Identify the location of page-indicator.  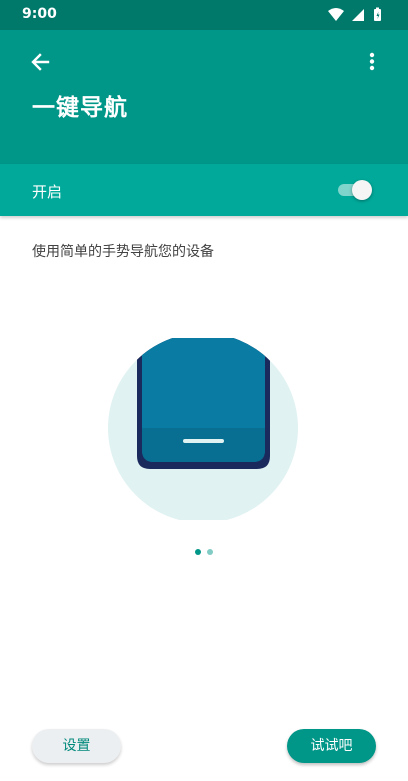
(204, 553).